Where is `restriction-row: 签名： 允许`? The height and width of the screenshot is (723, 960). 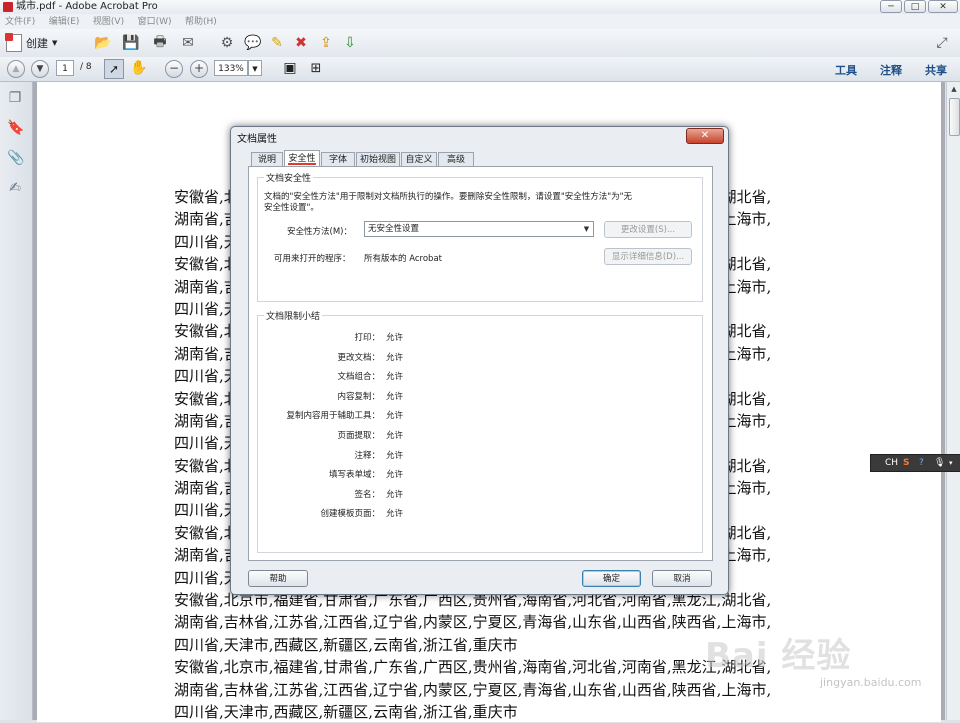
restriction-row: 签名： 允许 is located at coordinates (488, 495).